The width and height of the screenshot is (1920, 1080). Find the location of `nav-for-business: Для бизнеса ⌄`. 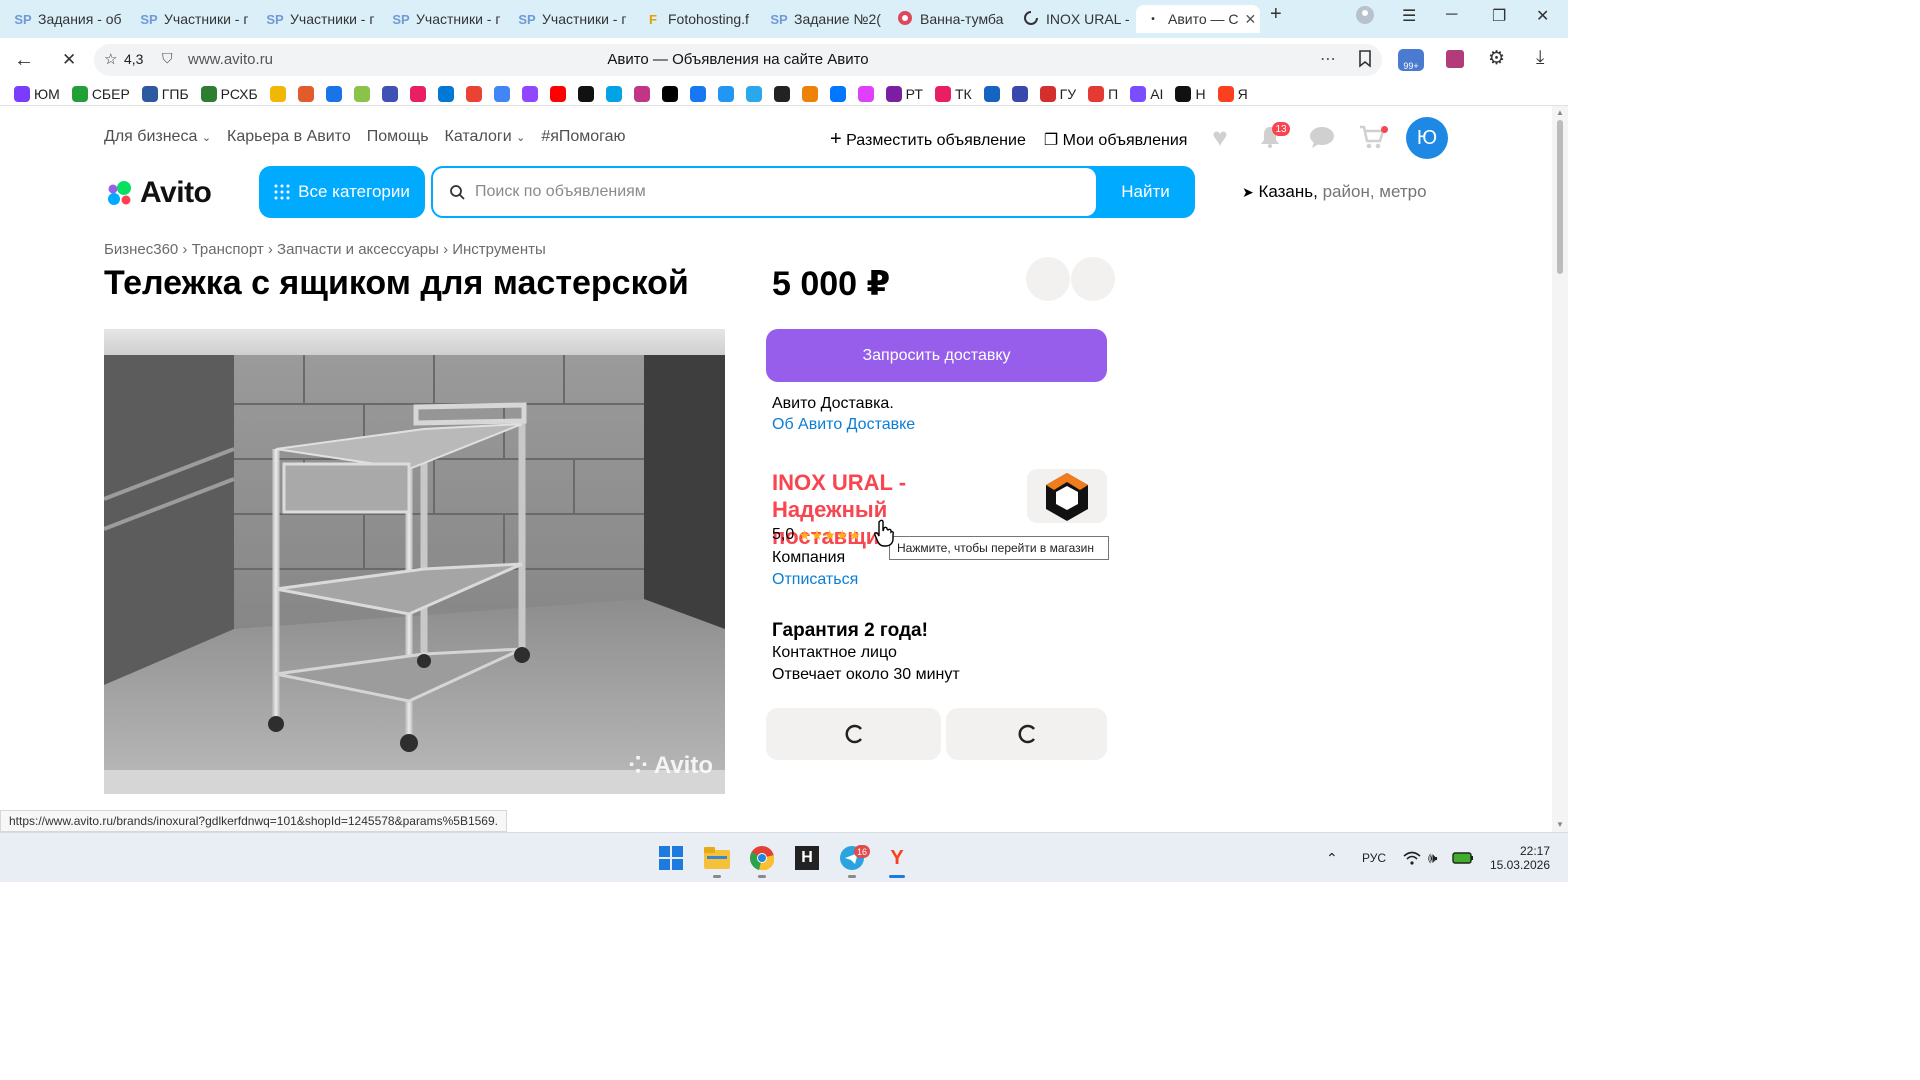

nav-for-business: Для бизнеса ⌄ is located at coordinates (157, 137).